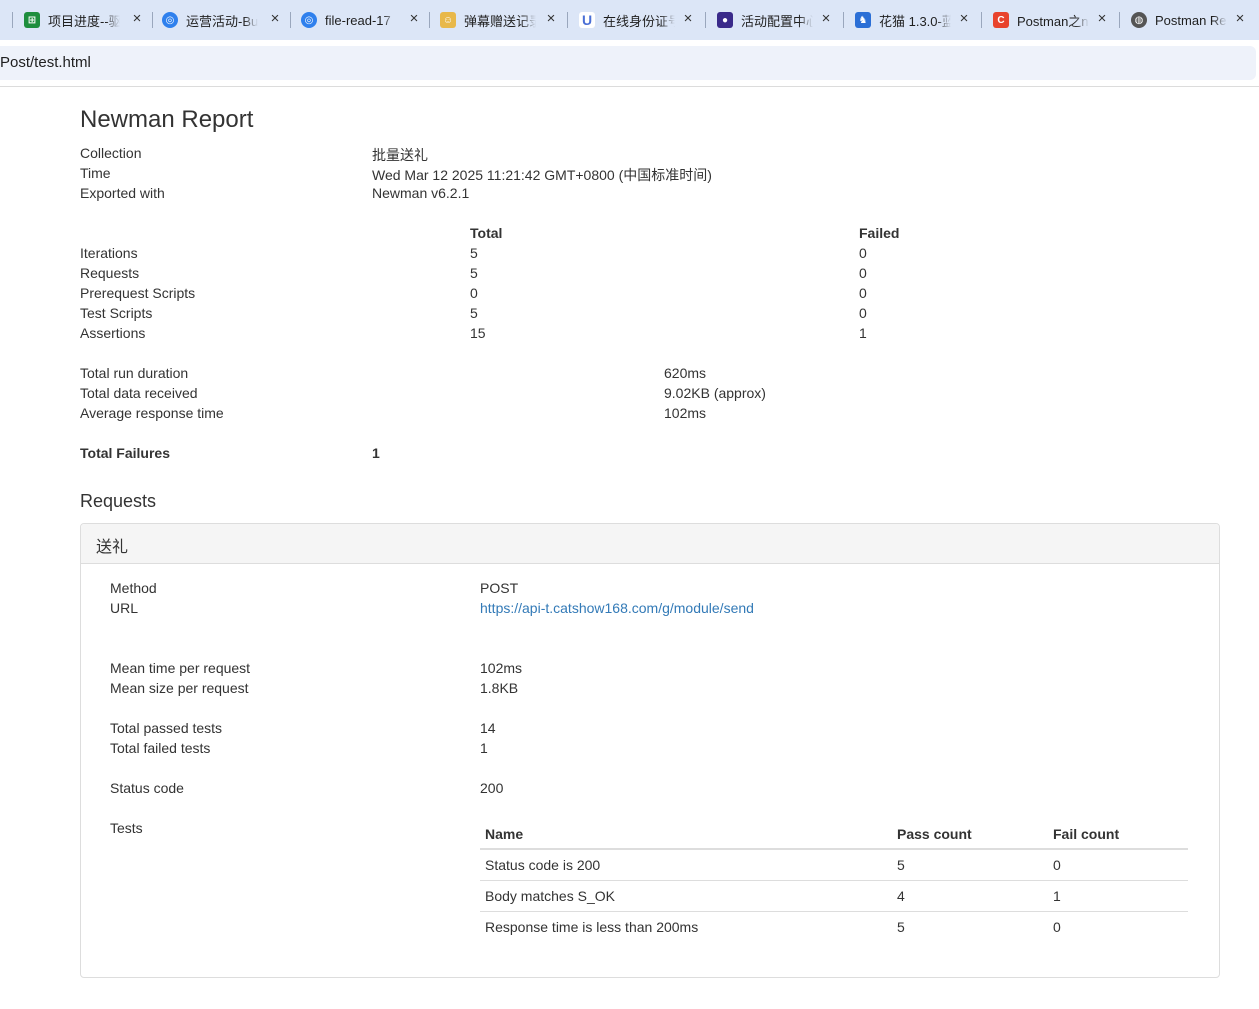 Image resolution: width=1259 pixels, height=1009 pixels. Describe the element at coordinates (1118, 834) in the screenshot. I see `column-header-fail: Fail count` at that location.